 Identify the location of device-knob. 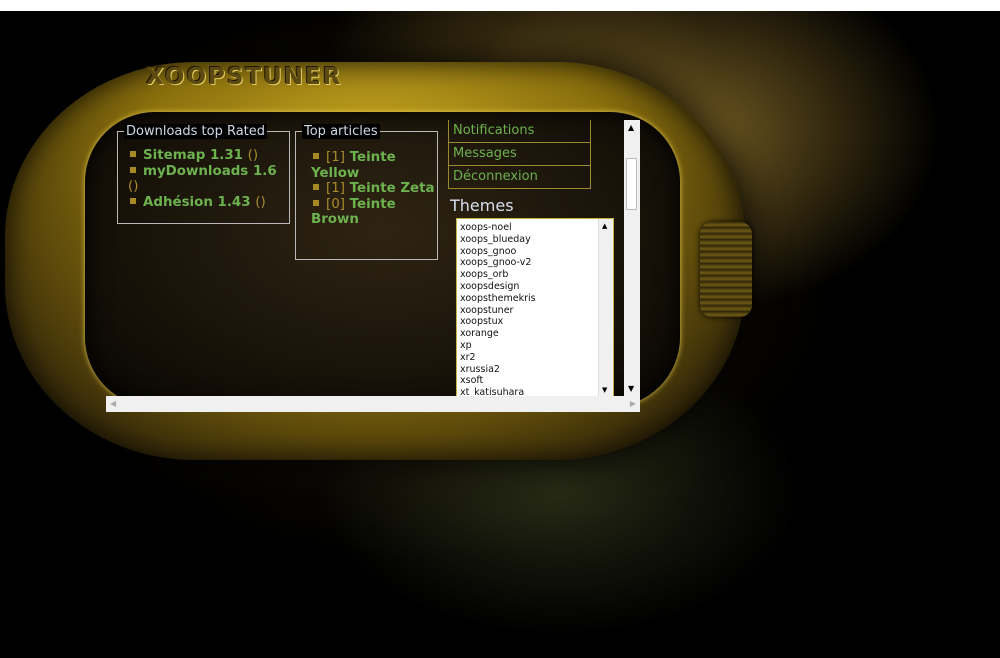
(726, 269).